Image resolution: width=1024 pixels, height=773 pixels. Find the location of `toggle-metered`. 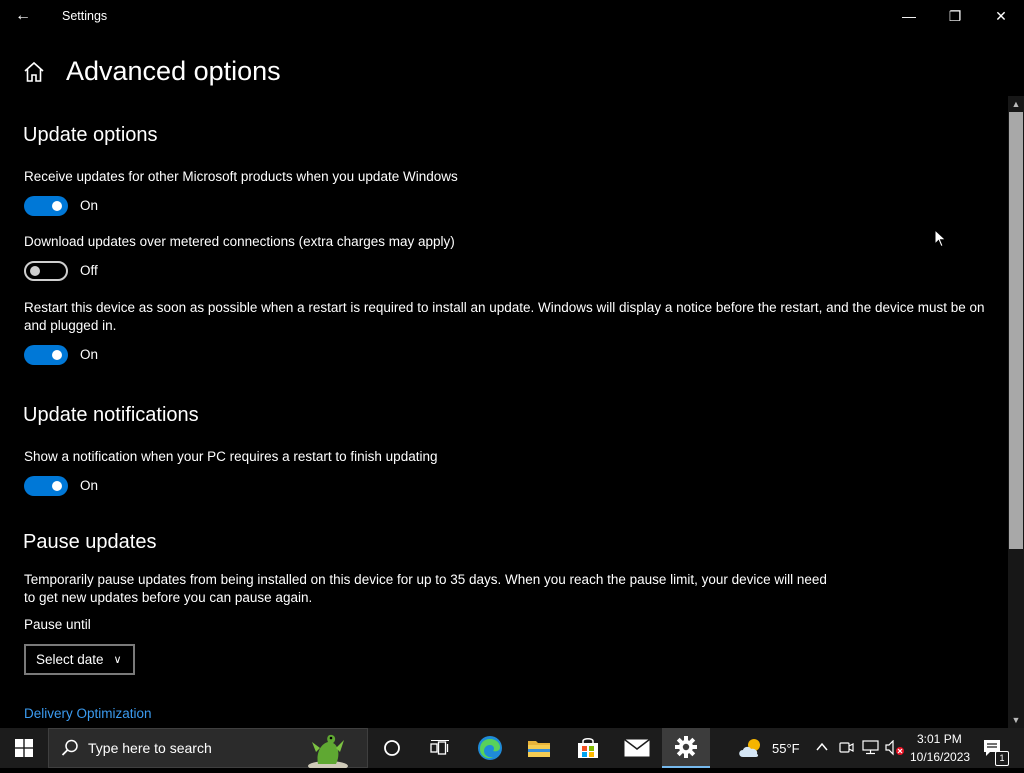

toggle-metered is located at coordinates (46, 271).